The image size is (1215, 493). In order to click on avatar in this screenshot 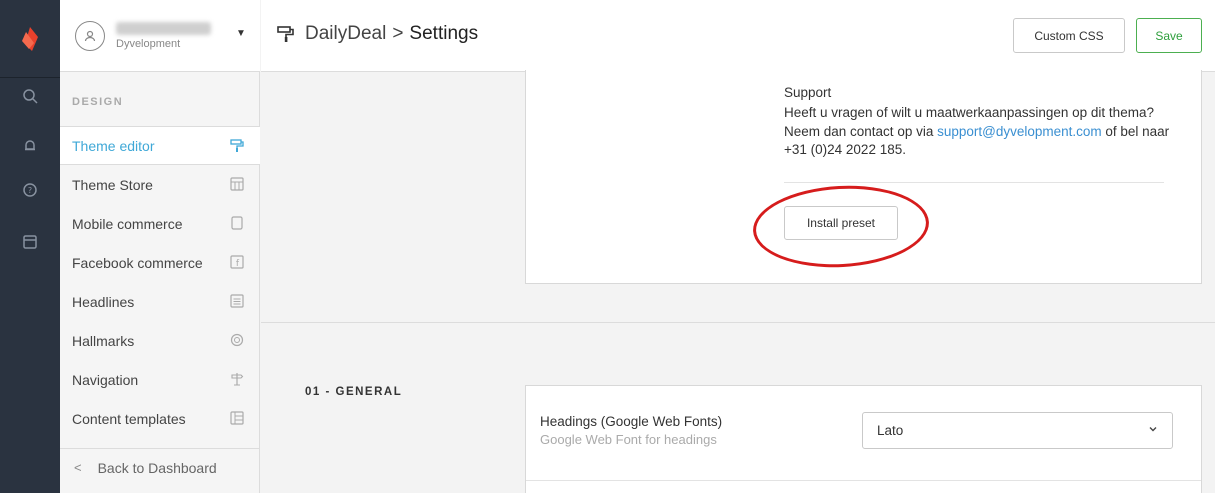, I will do `click(90, 36)`.